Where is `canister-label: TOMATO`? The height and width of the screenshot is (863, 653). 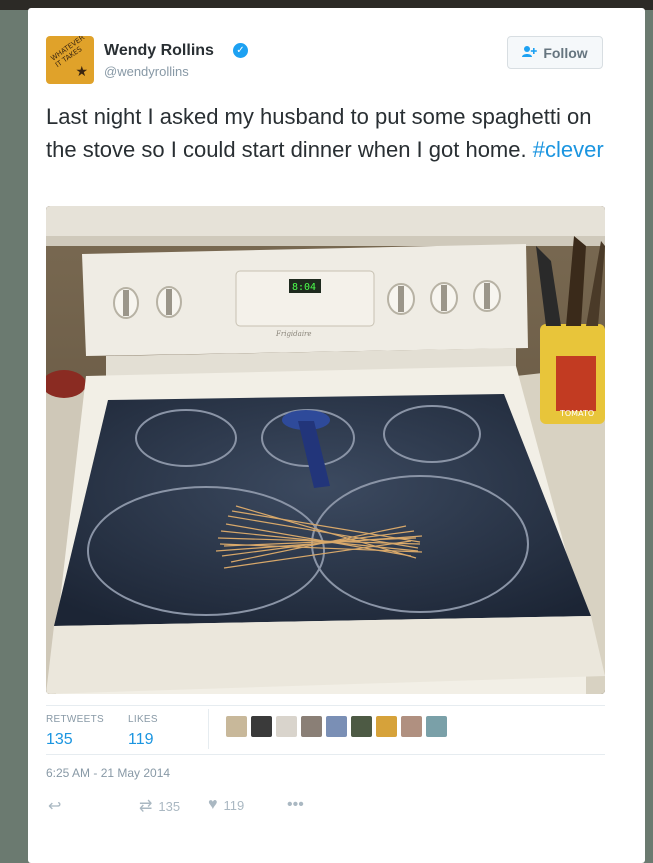 canister-label: TOMATO is located at coordinates (576, 413).